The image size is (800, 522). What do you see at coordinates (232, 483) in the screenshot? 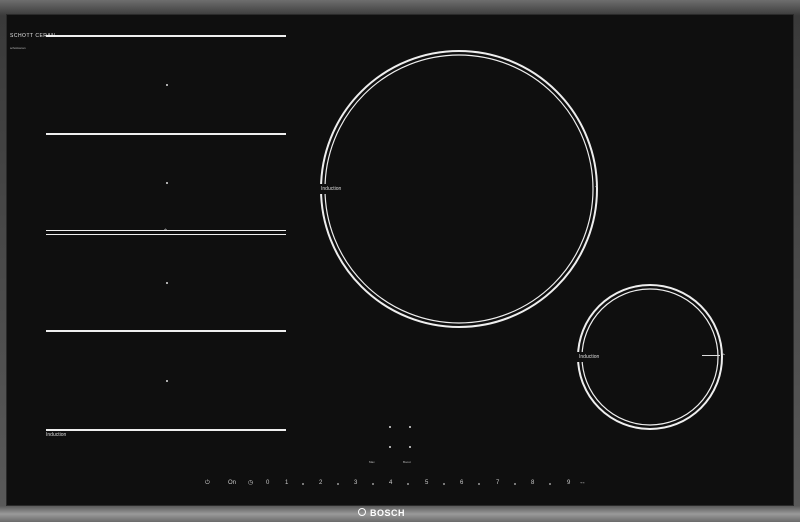
I see `on-label: On` at bounding box center [232, 483].